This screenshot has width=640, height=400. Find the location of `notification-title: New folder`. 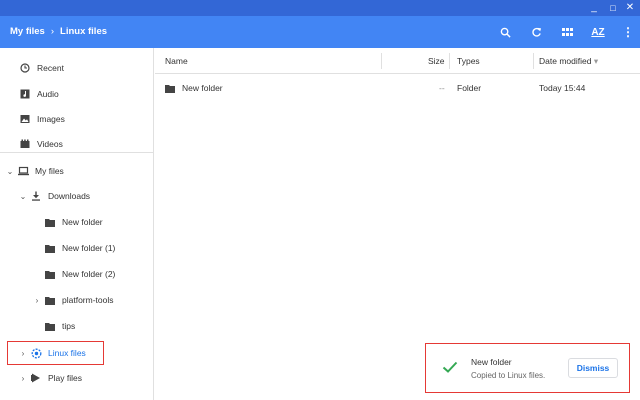

notification-title: New folder is located at coordinates (491, 362).